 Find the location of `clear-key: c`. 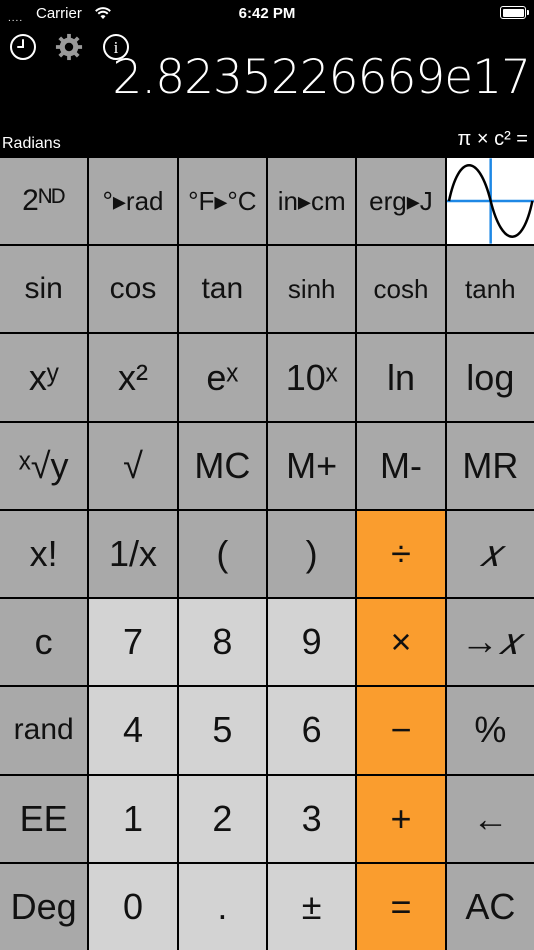

clear-key: c is located at coordinates (44, 642).